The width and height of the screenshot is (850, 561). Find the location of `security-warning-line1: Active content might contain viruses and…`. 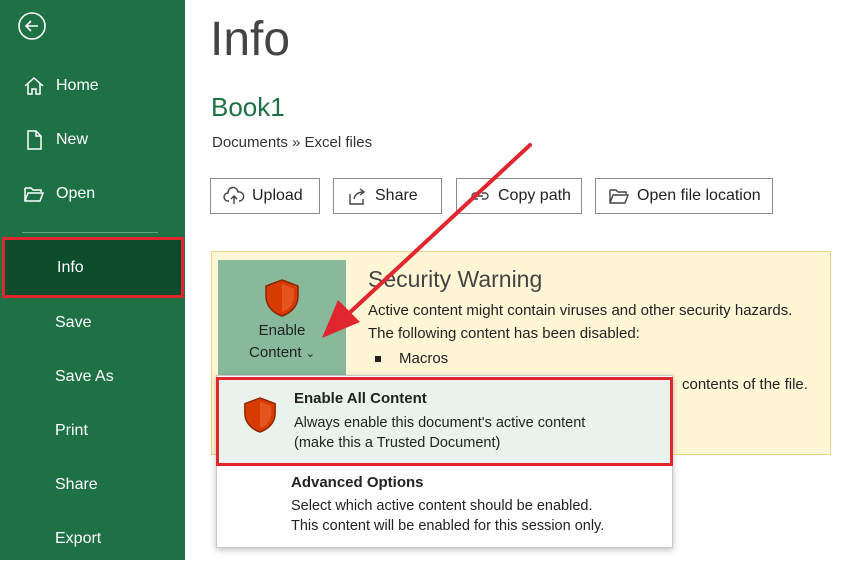

security-warning-line1: Active content might contain viruses and… is located at coordinates (580, 310).